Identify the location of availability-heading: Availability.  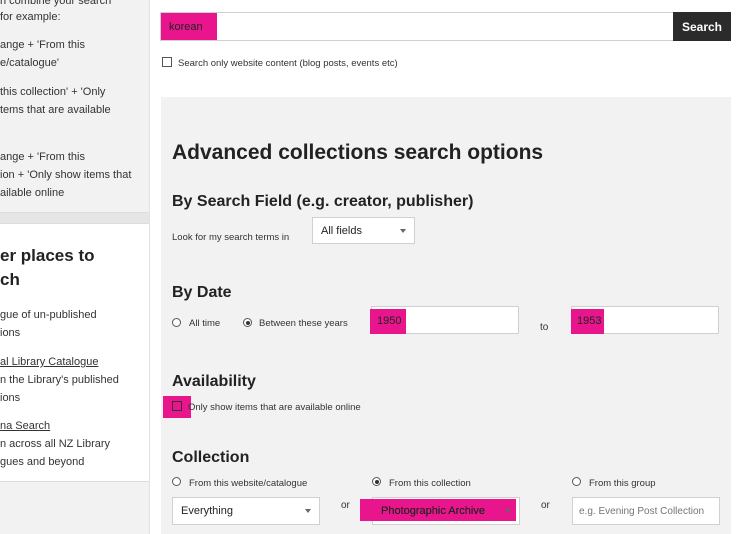
(214, 381).